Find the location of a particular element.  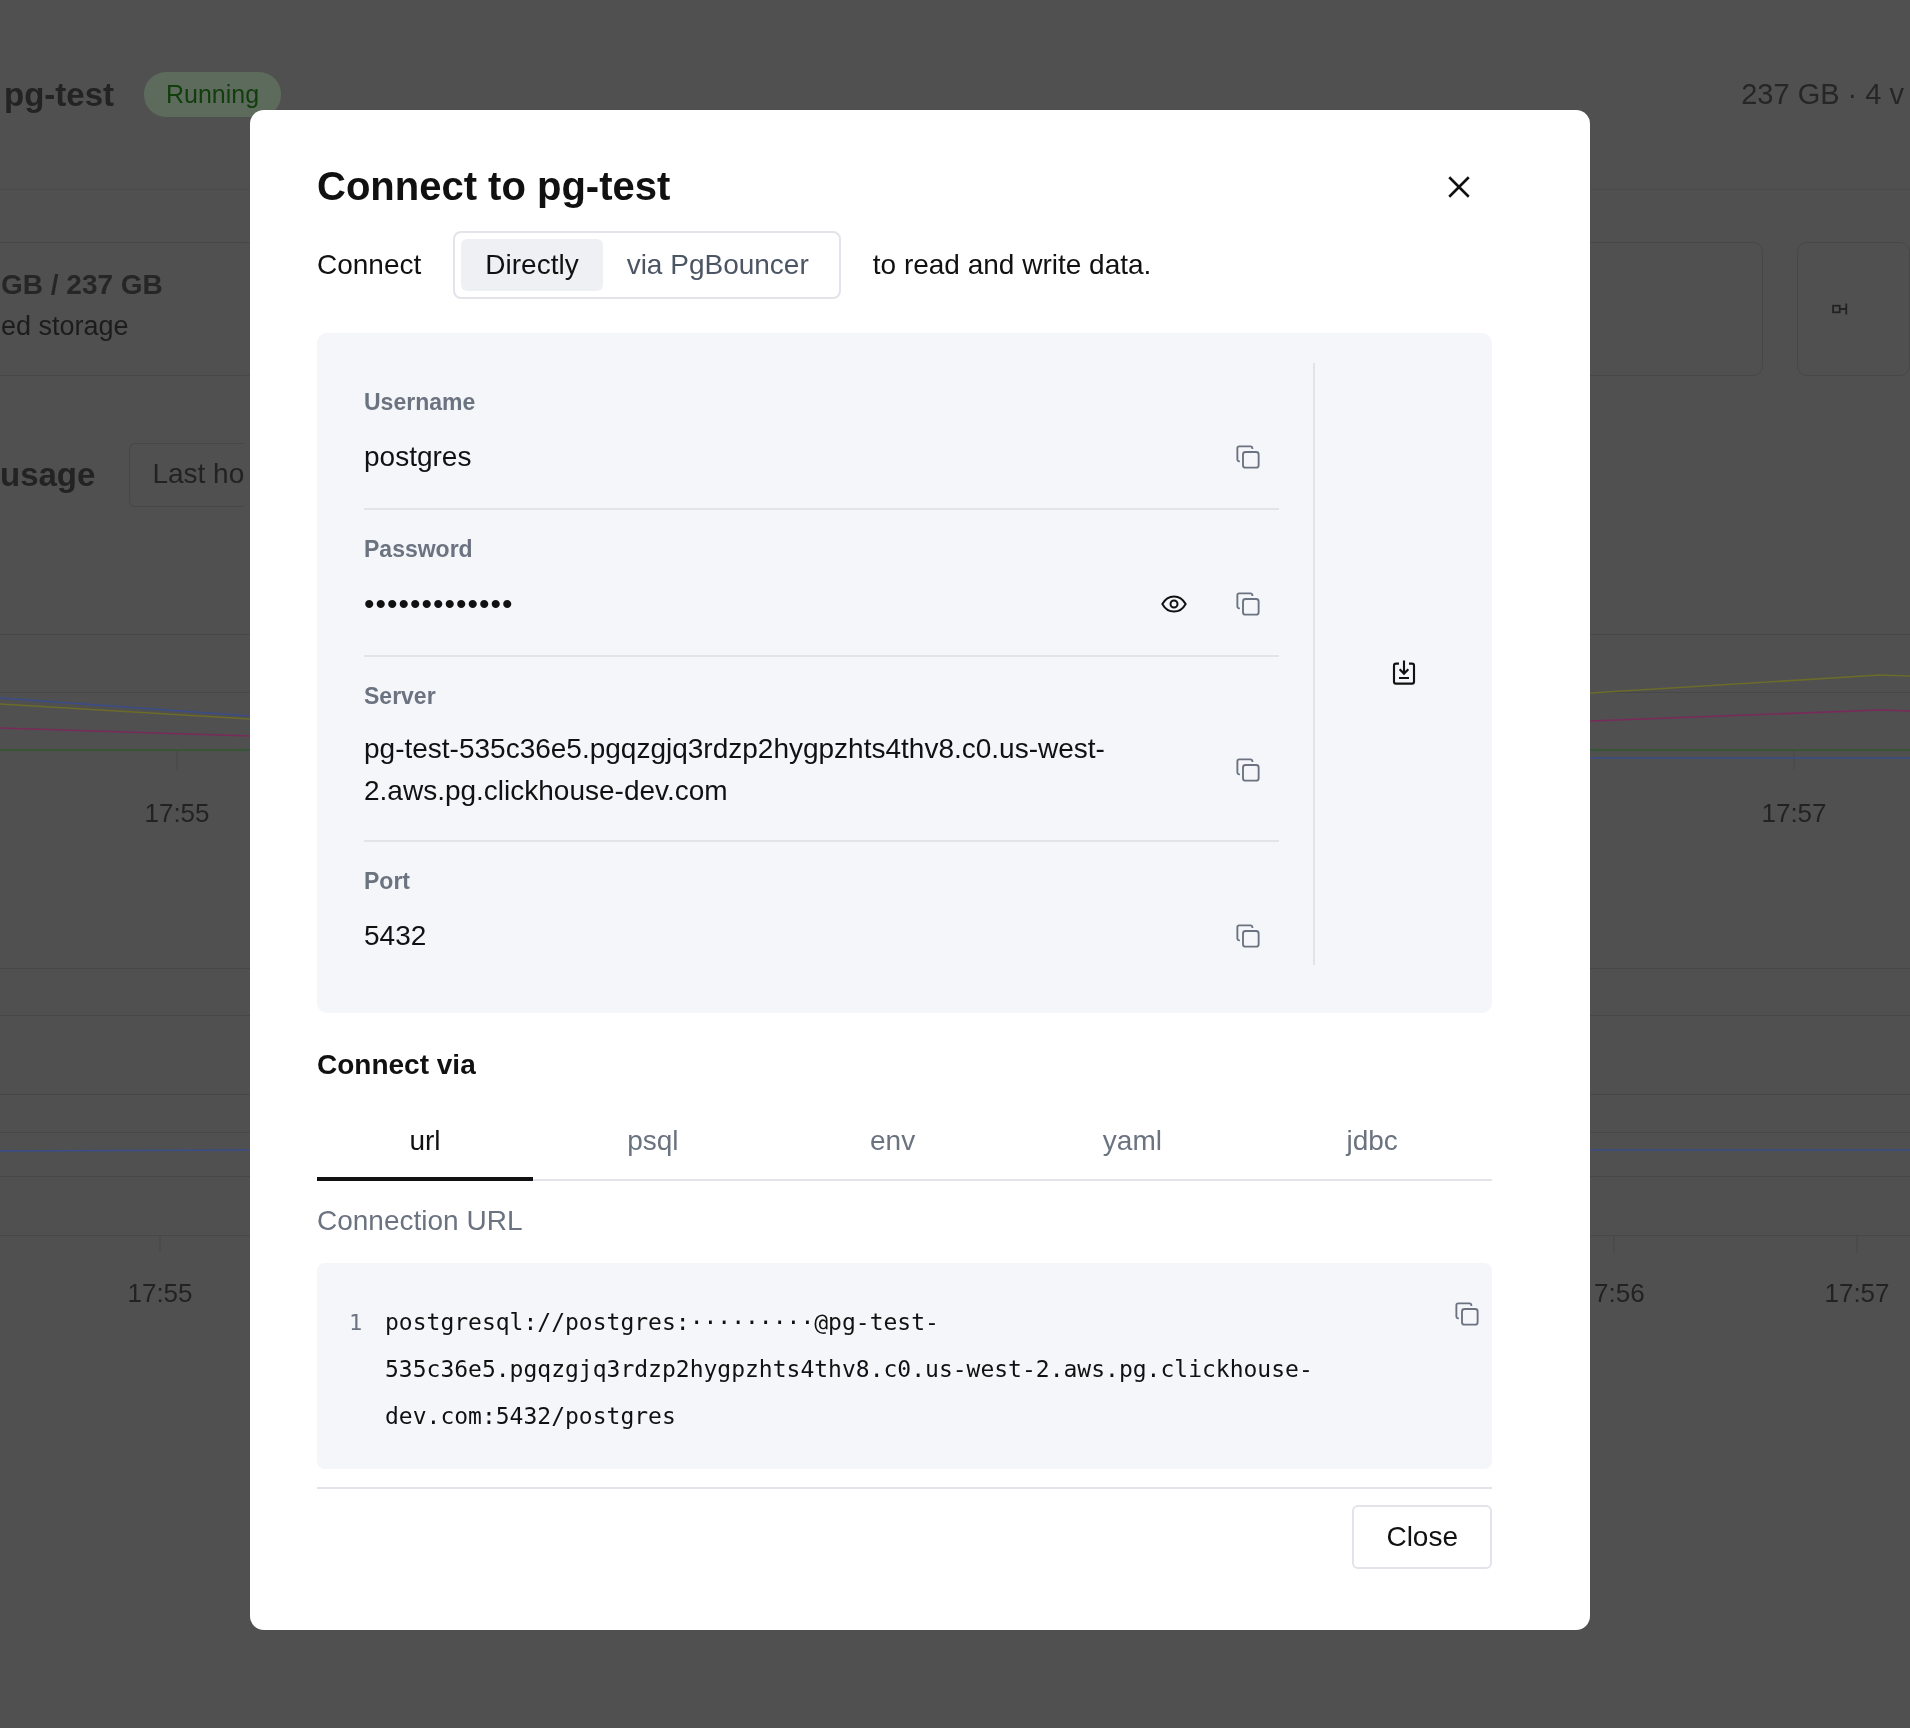

section-heading: Connect via is located at coordinates (397, 1065).